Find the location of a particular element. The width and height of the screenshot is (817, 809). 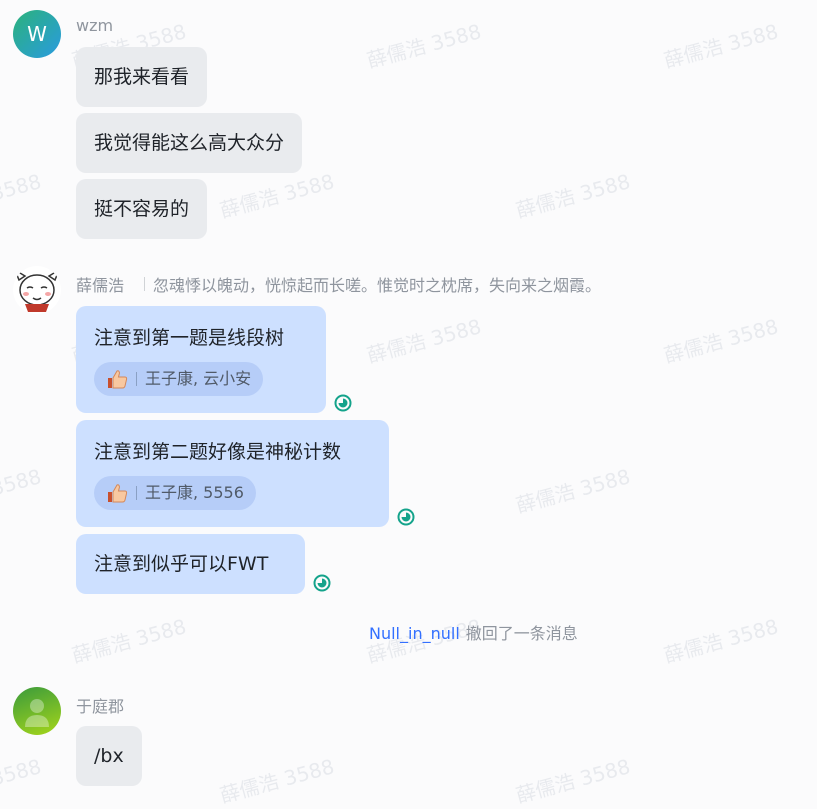

message-bubble: 注意到似乎可以FWT is located at coordinates (190, 564).